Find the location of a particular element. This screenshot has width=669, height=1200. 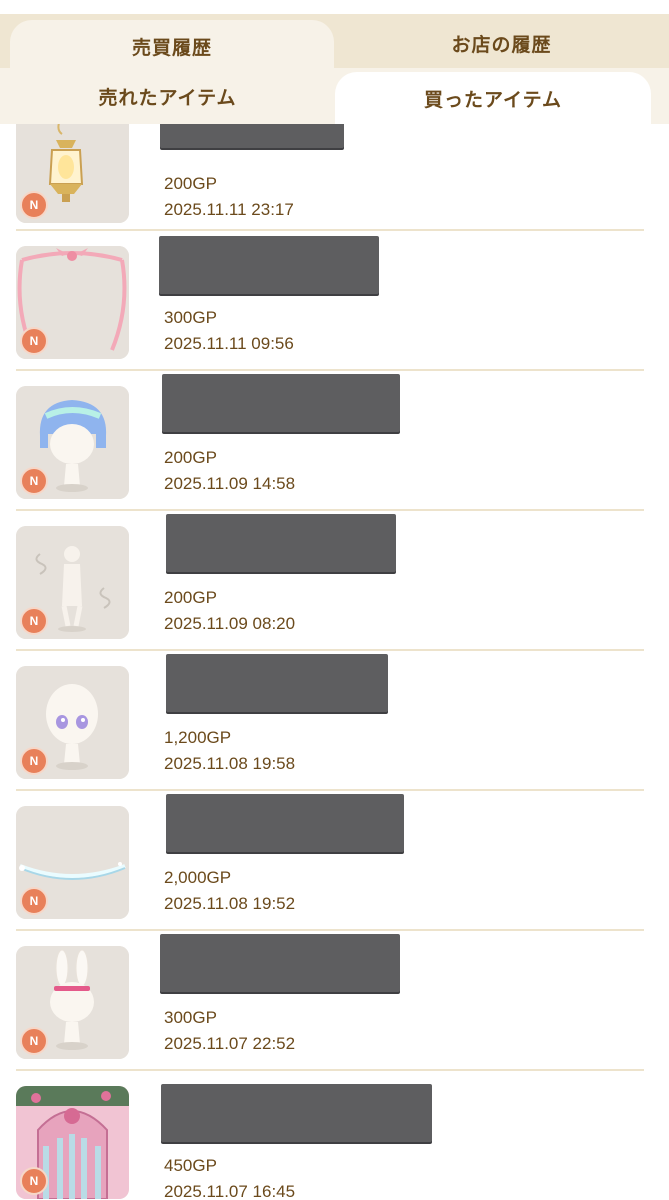

smoke-effect-item-icon: N is located at coordinates (72, 582).